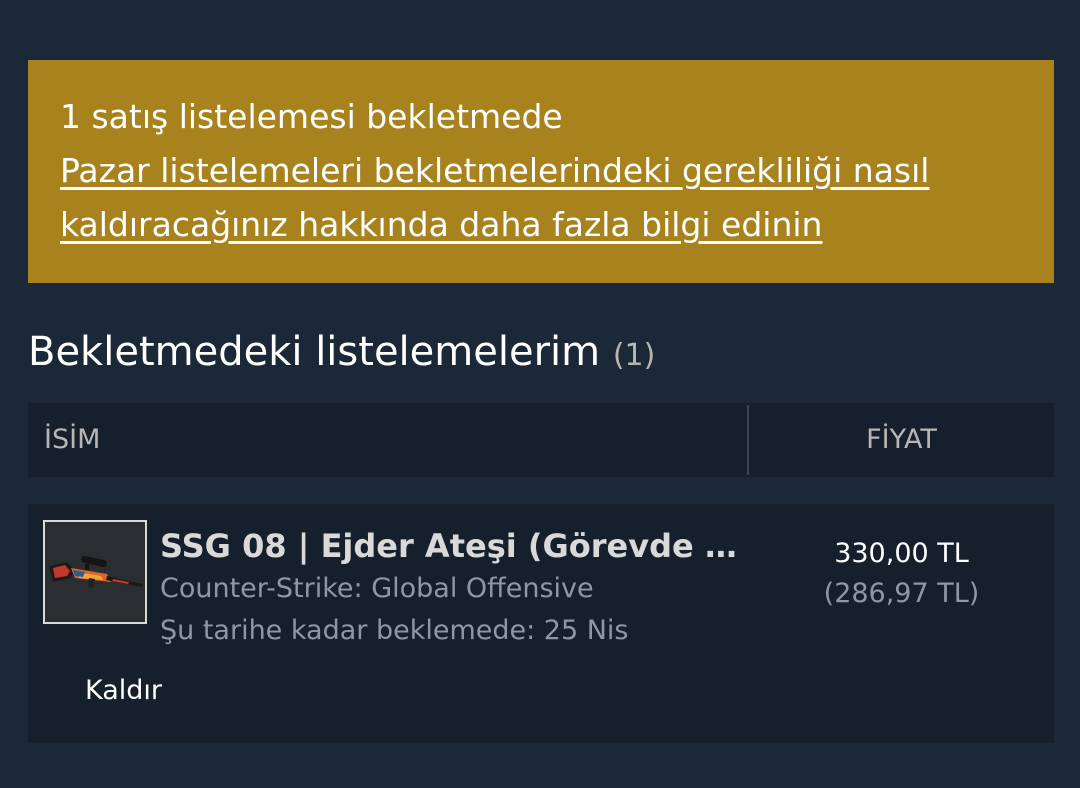 This screenshot has height=788, width=1080. What do you see at coordinates (901, 593) in the screenshot?
I see `seller-receives-price: (286,97 TL)` at bounding box center [901, 593].